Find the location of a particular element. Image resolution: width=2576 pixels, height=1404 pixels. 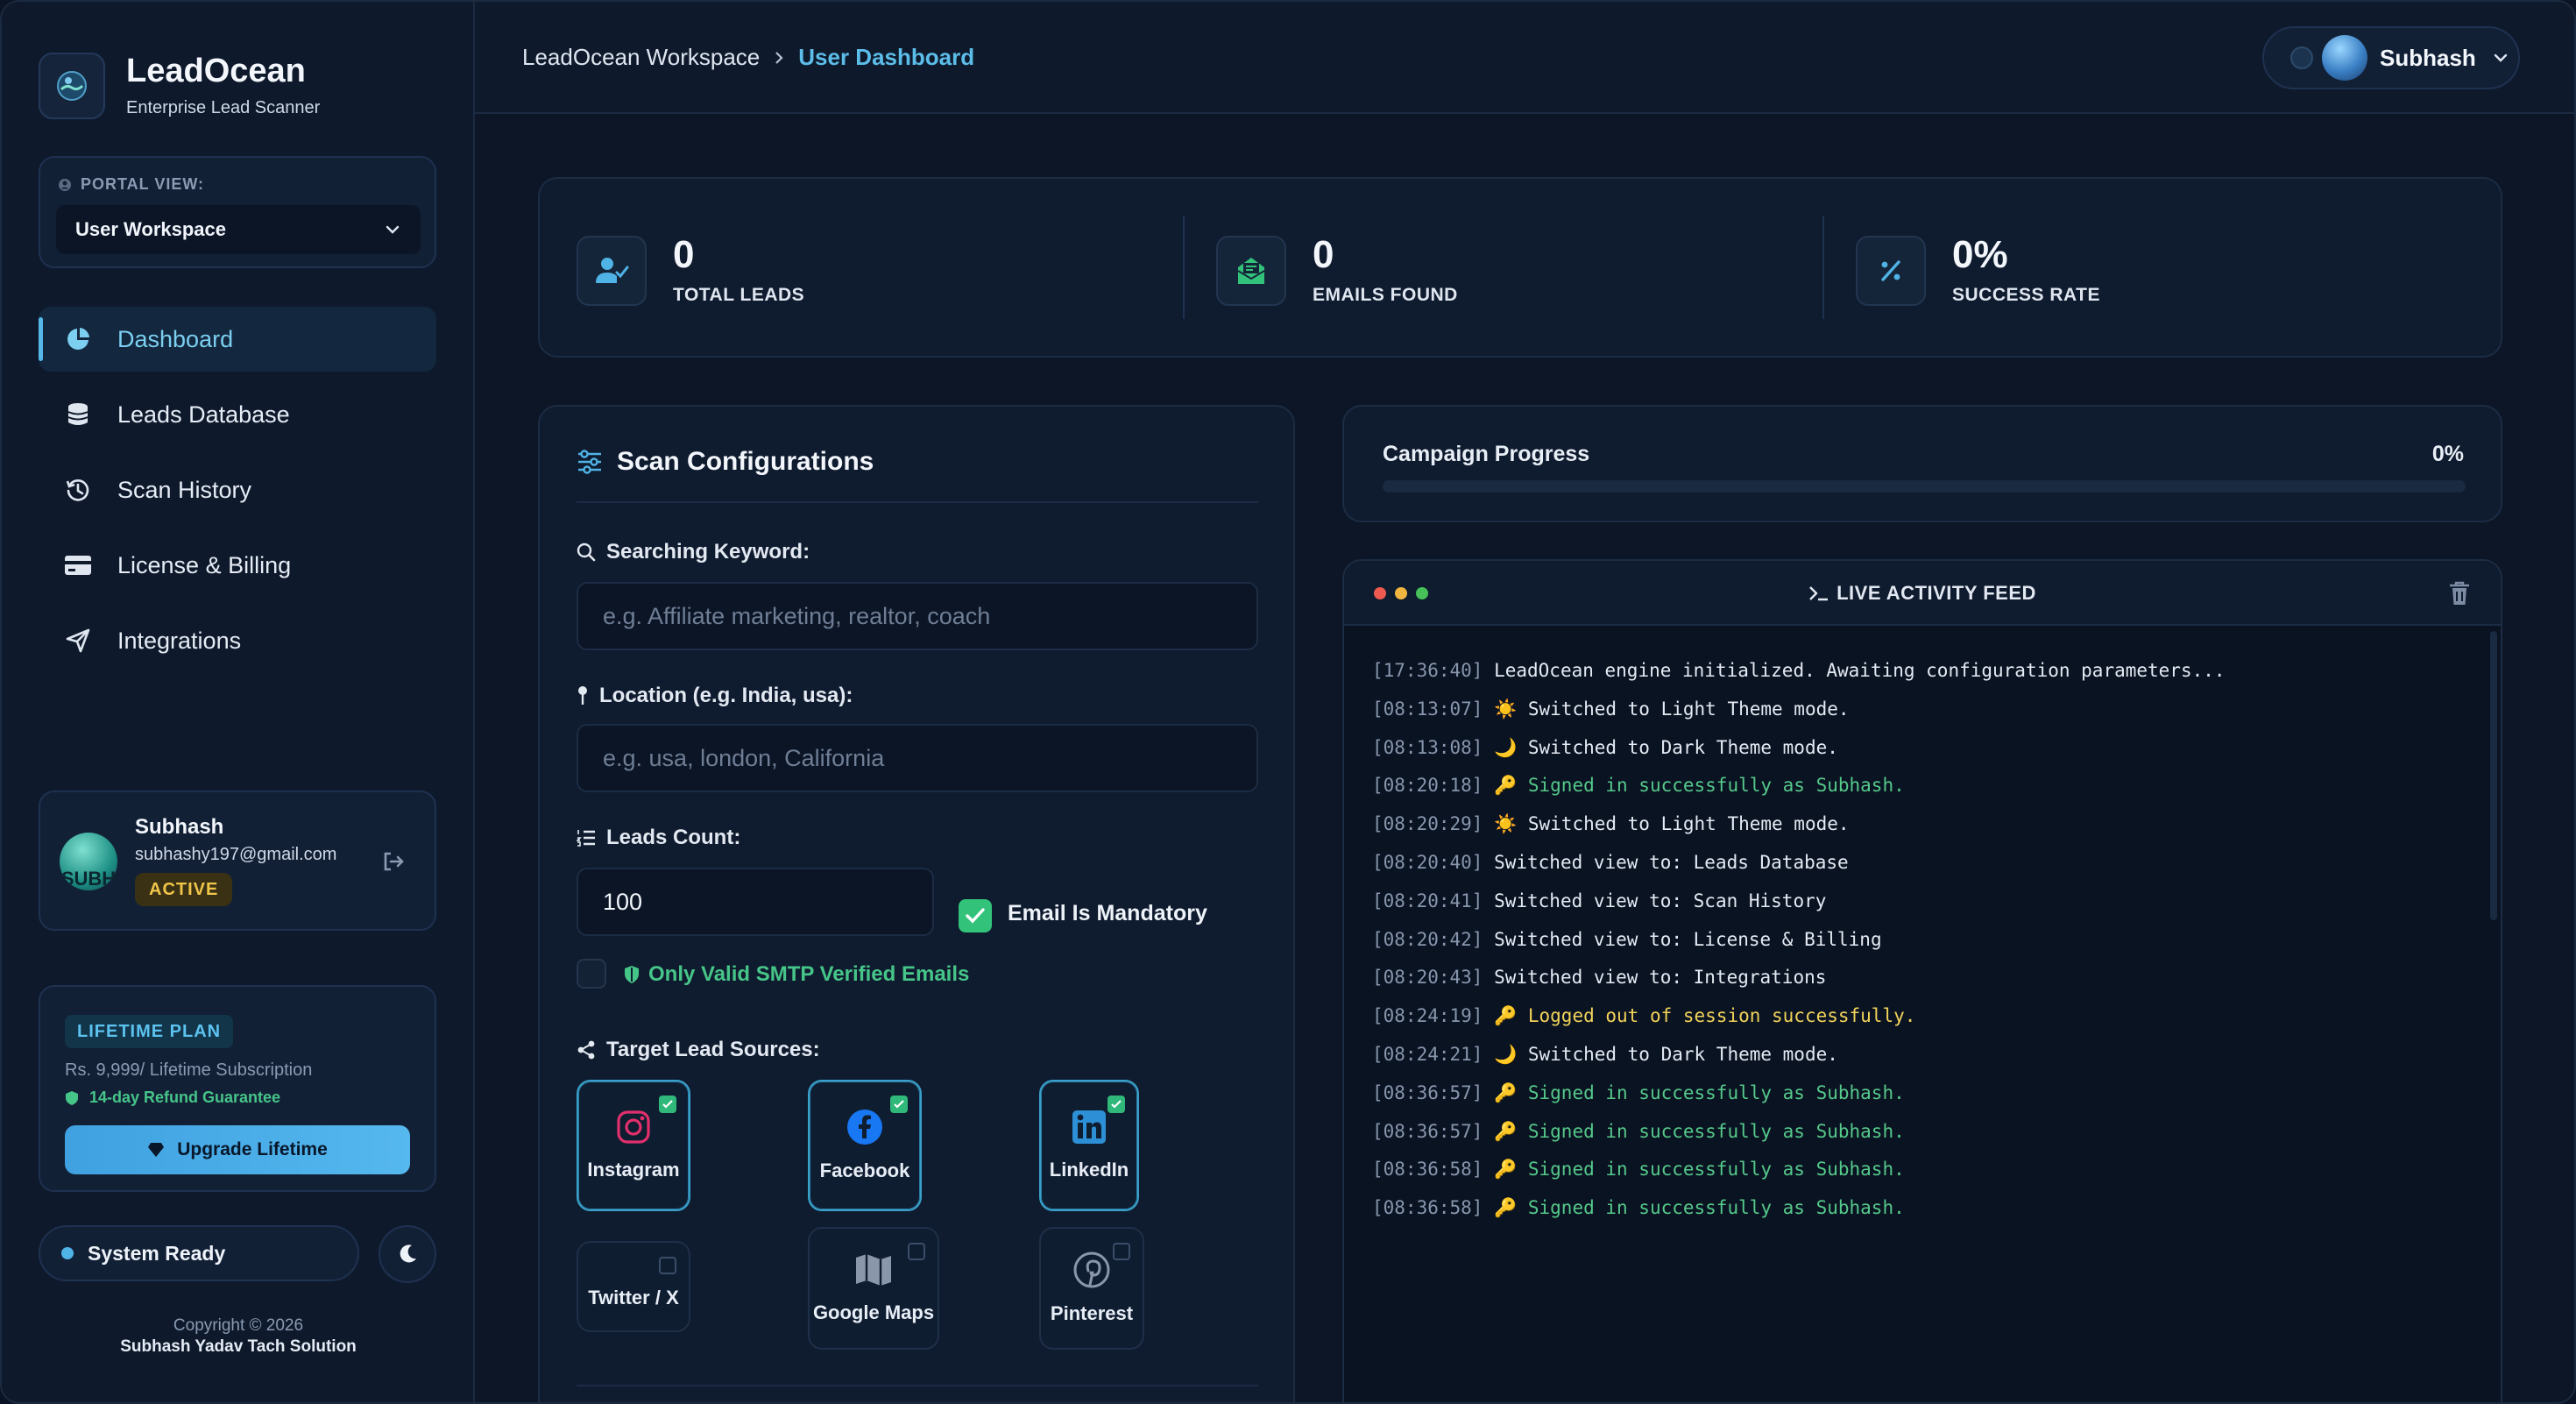

smtp-verified-label: Only Valid SMTP Verified Emails is located at coordinates (809, 974).